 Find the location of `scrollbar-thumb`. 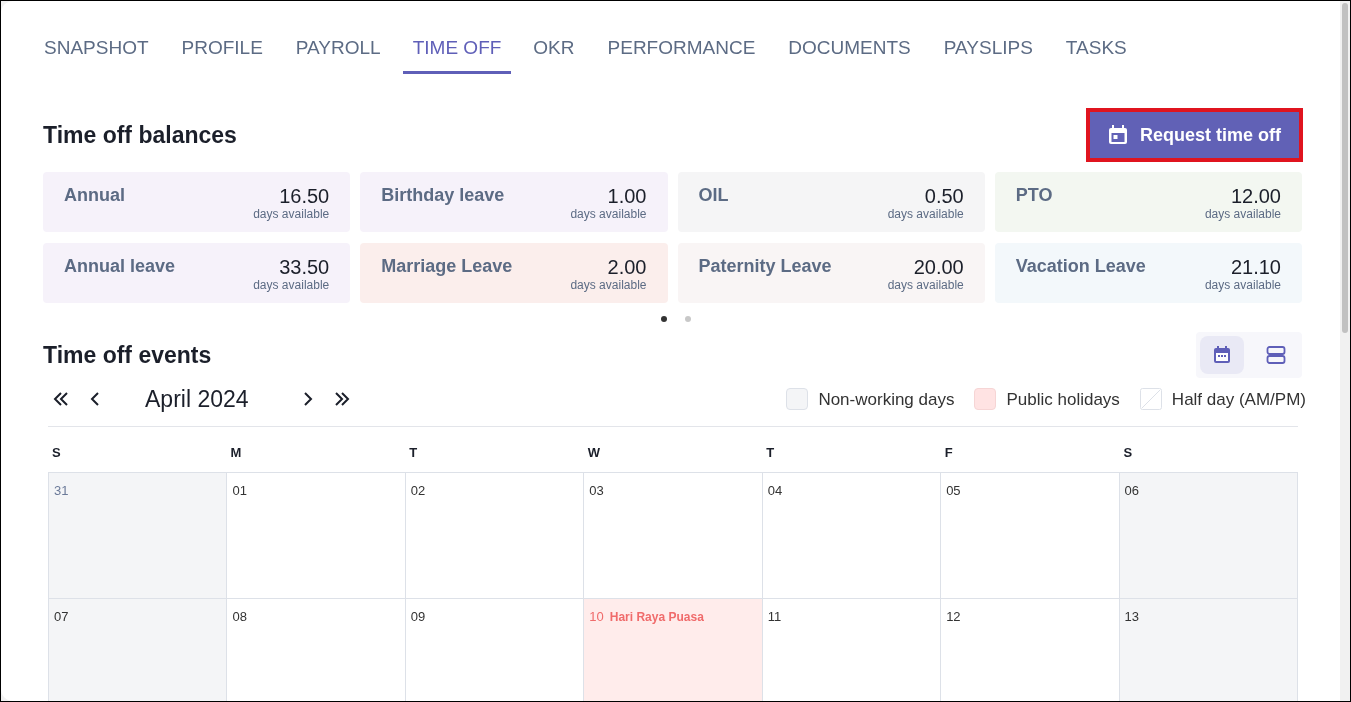

scrollbar-thumb is located at coordinates (1345, 168).